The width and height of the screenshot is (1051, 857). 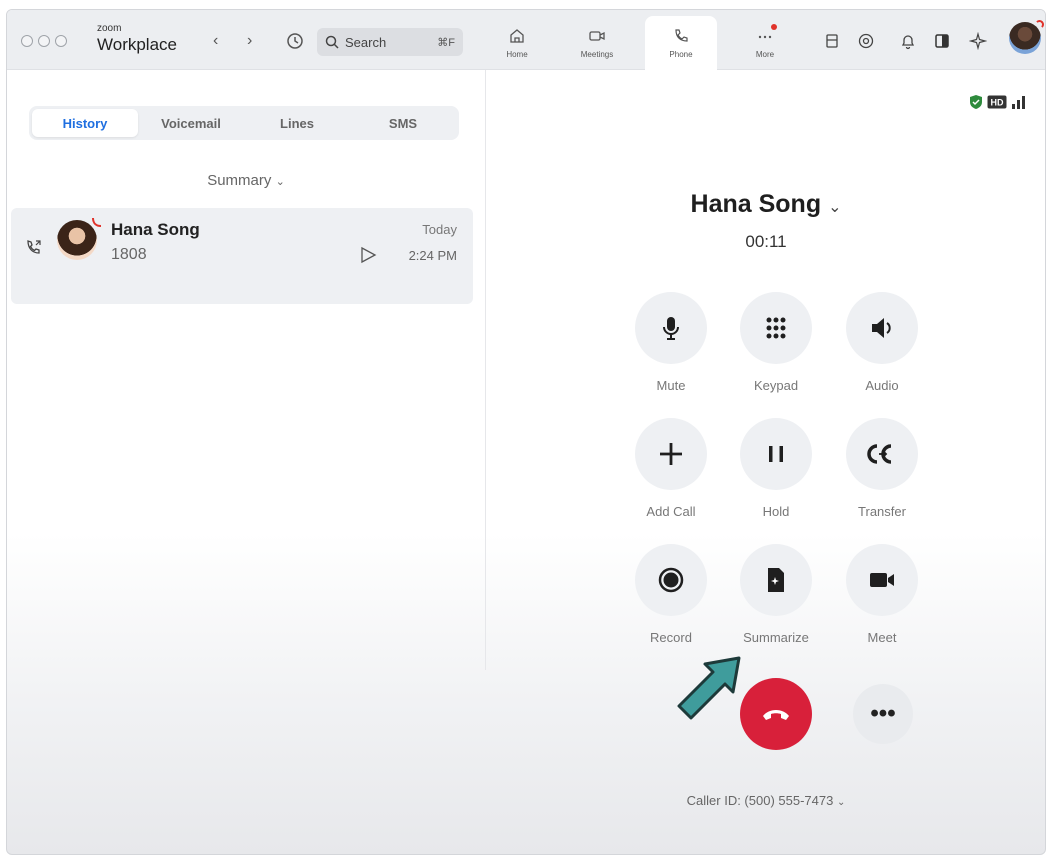 I want to click on app-logo: zoom Workplace, so click(x=137, y=39).